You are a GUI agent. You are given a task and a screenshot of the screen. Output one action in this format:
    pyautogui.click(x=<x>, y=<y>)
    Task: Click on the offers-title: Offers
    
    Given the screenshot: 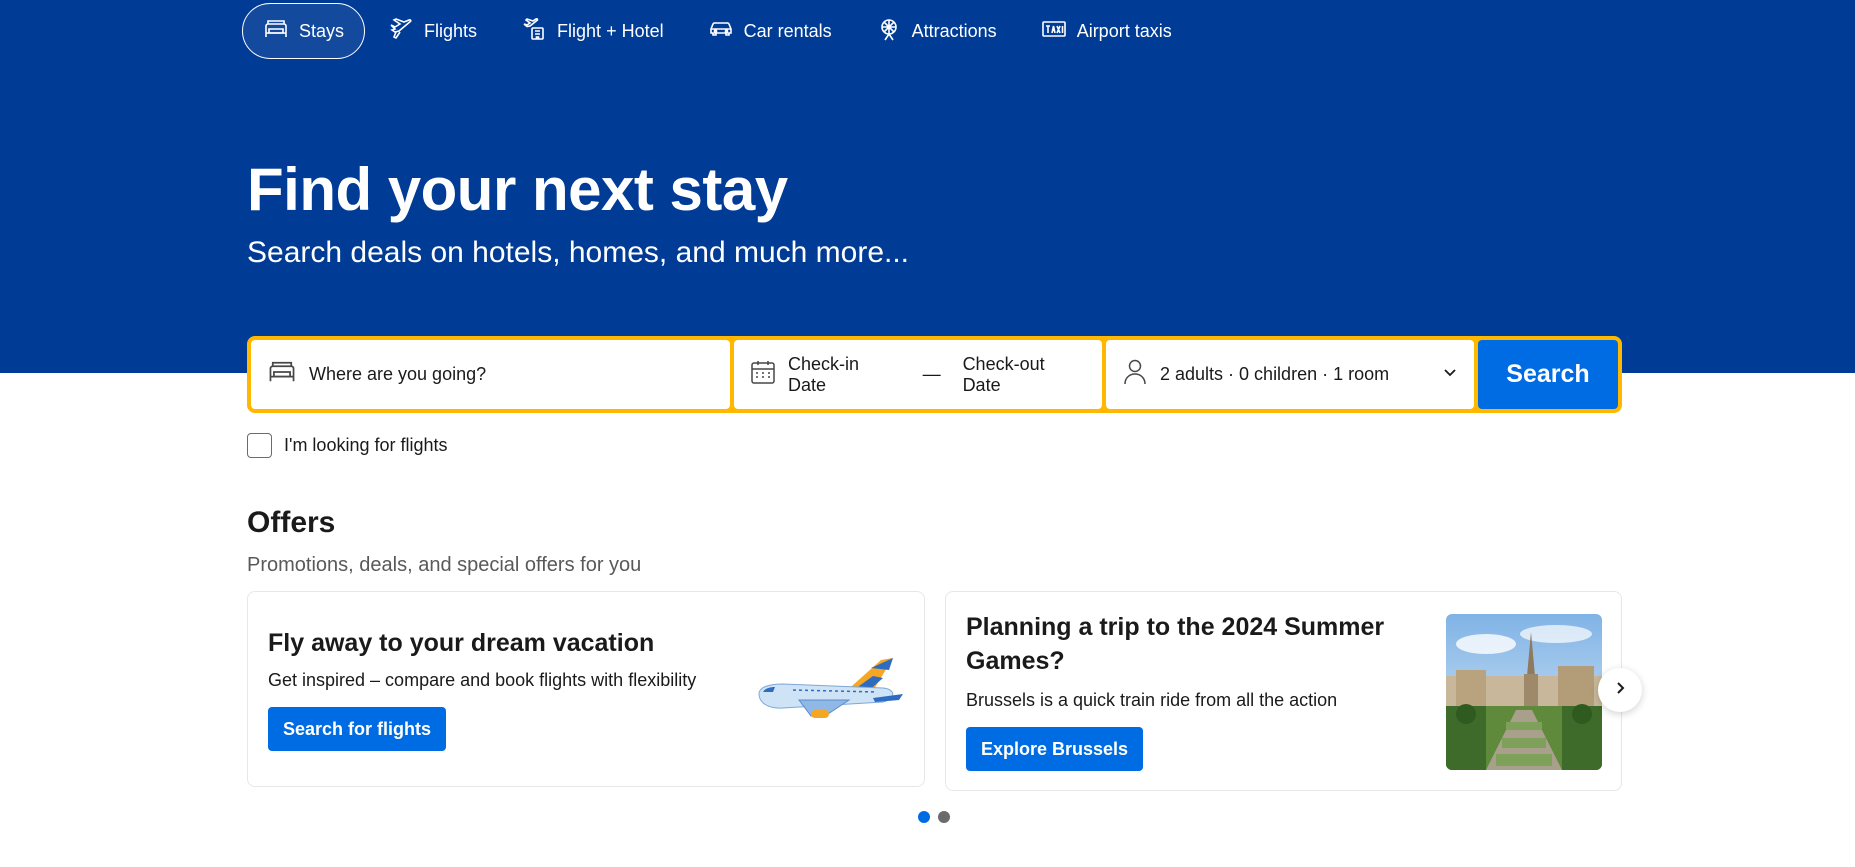 What is the action you would take?
    pyautogui.click(x=291, y=522)
    